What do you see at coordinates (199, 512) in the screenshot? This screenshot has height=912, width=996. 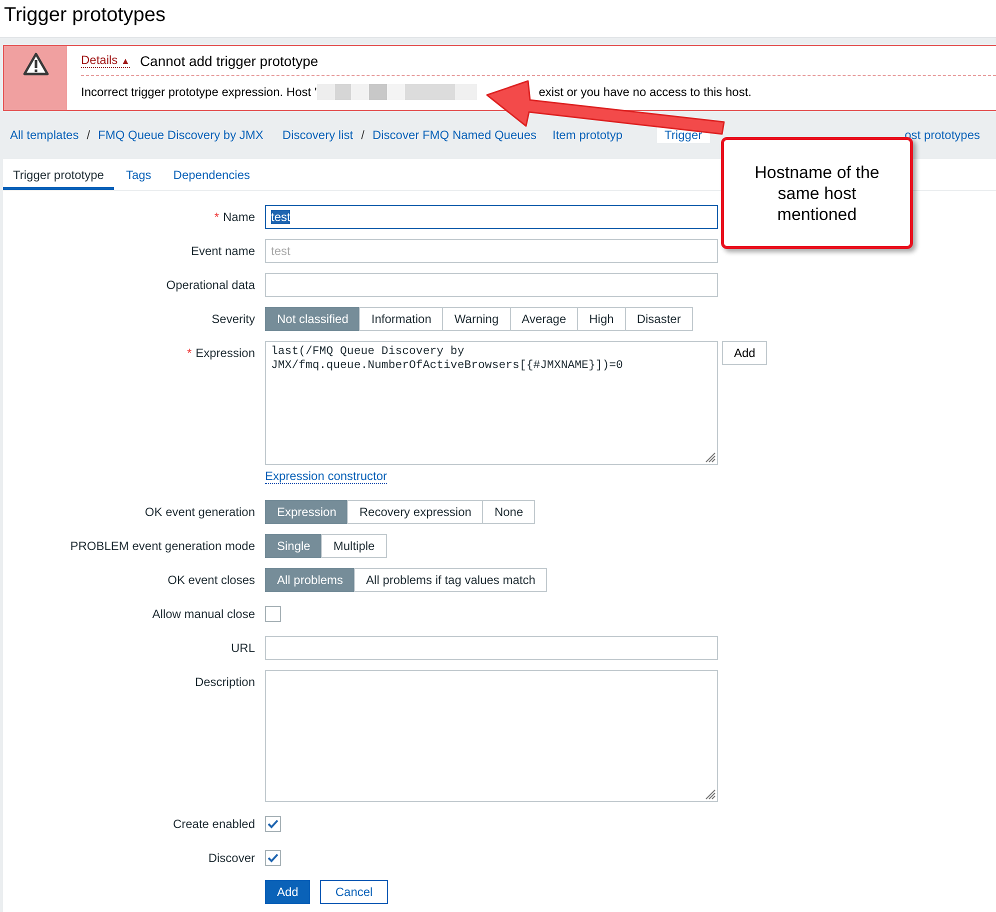 I see `field-label: OK event generation` at bounding box center [199, 512].